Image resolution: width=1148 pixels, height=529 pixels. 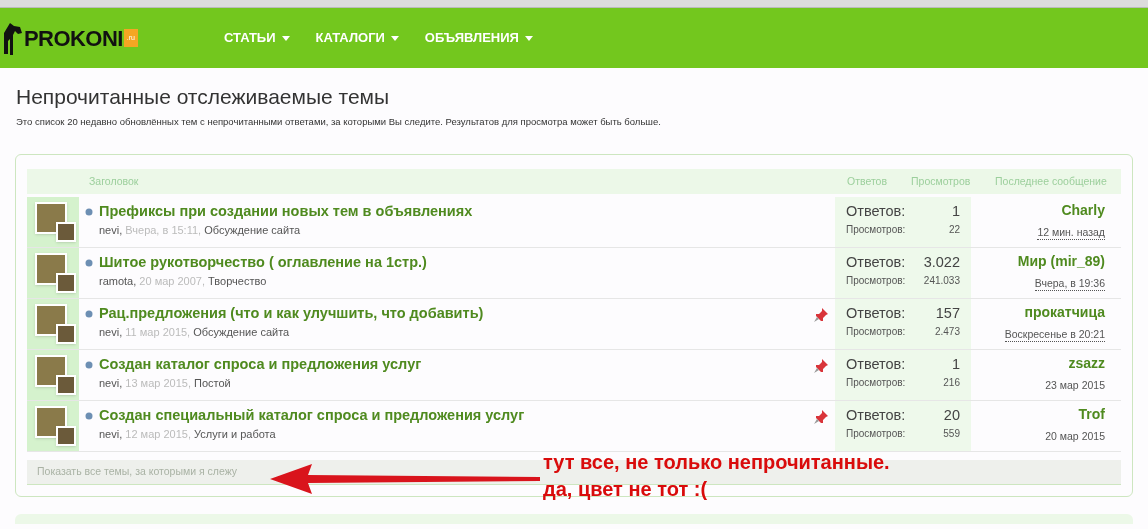 What do you see at coordinates (941, 181) in the screenshot?
I see `column-header: Просмотров` at bounding box center [941, 181].